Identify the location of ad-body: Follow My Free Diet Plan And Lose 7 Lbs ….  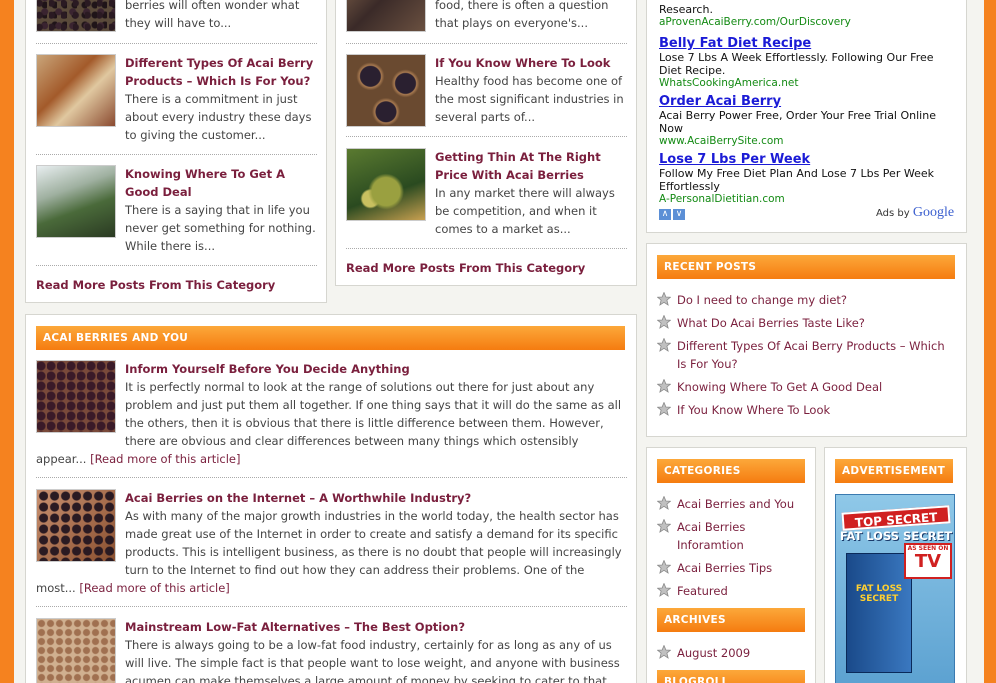
(796, 180).